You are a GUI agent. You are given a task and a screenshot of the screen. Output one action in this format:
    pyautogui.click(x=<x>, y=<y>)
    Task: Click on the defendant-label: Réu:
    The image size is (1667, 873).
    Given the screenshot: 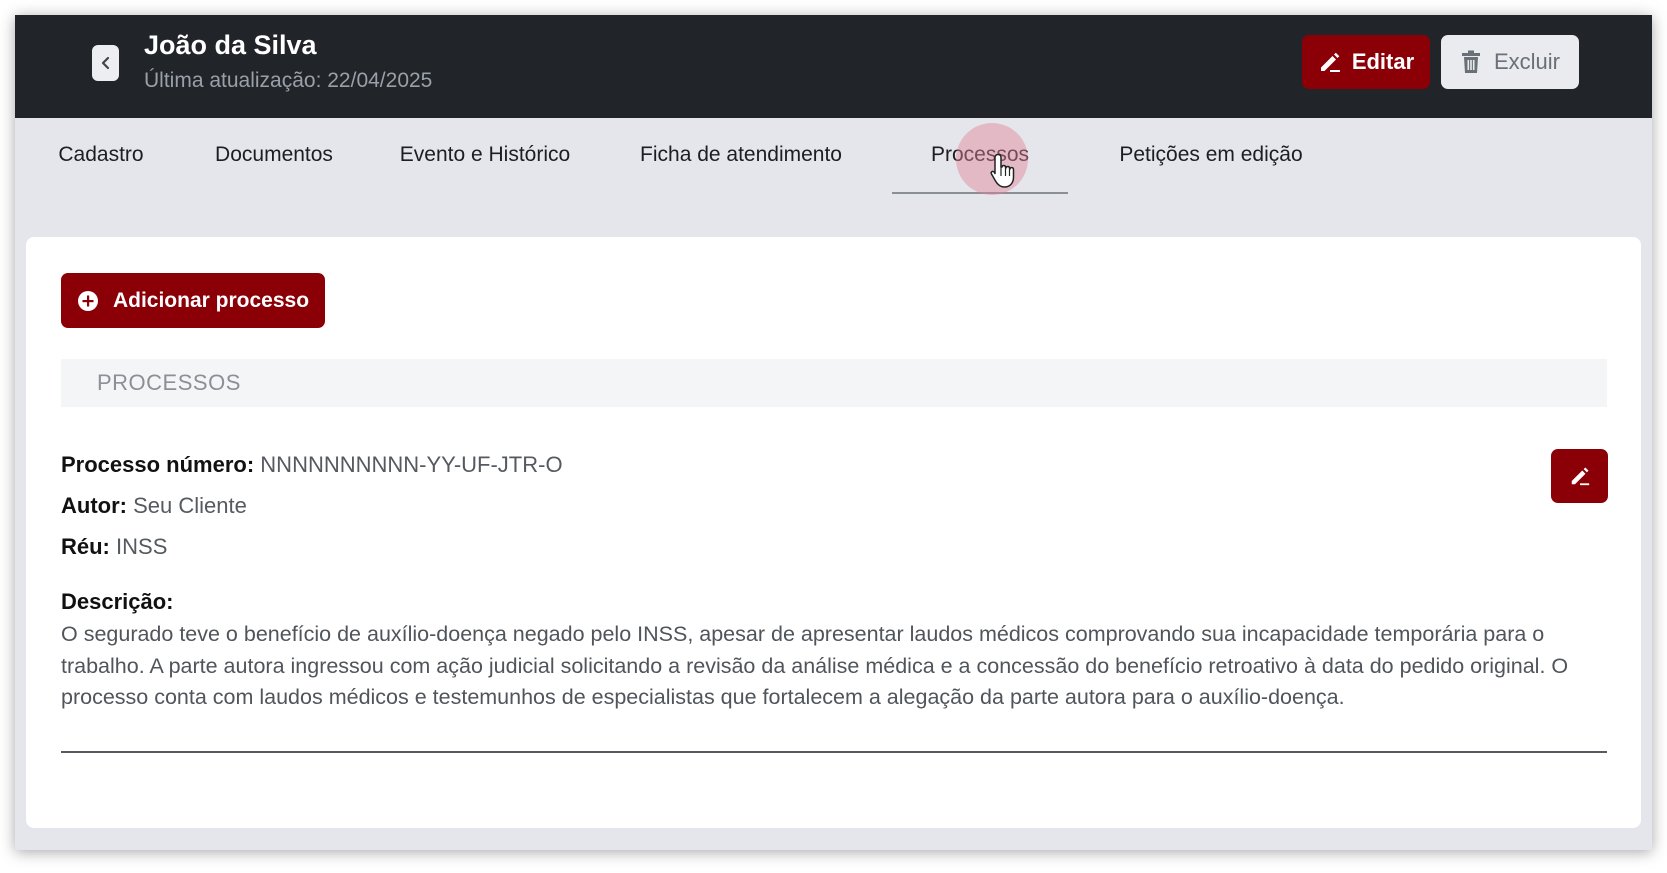 What is the action you would take?
    pyautogui.click(x=85, y=546)
    